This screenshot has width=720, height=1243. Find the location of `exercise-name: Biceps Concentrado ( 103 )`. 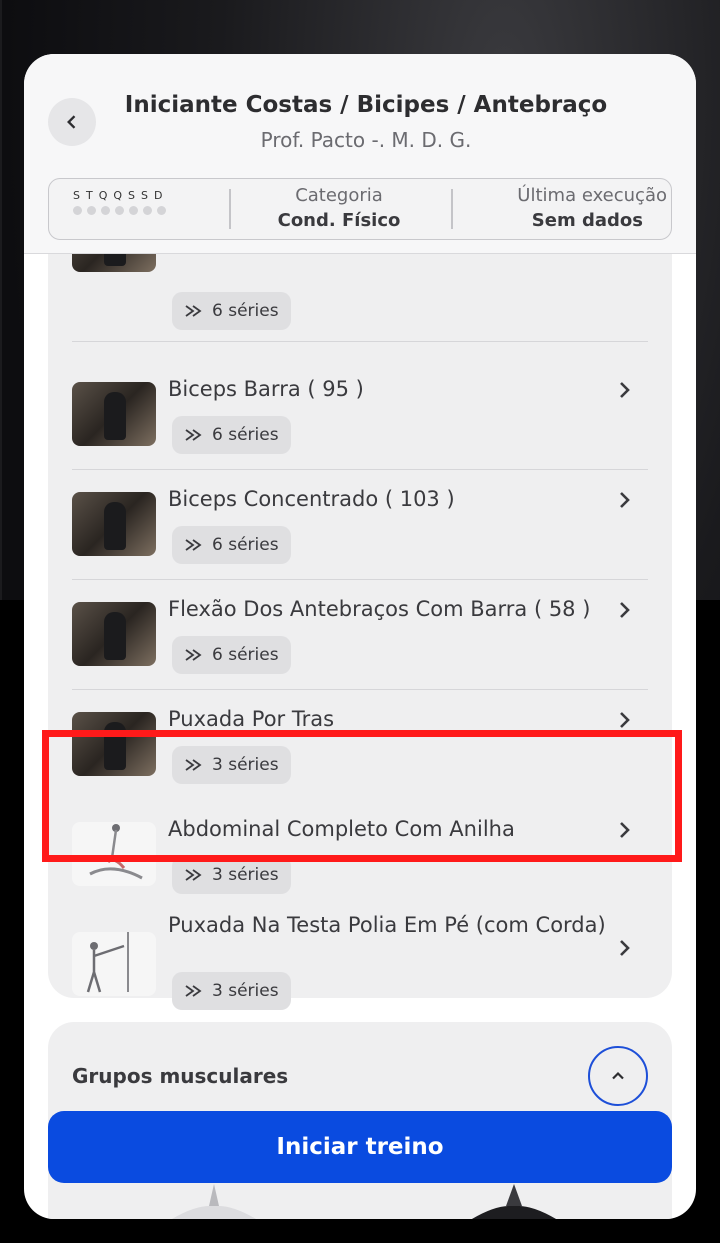

exercise-name: Biceps Concentrado ( 103 ) is located at coordinates (311, 499).